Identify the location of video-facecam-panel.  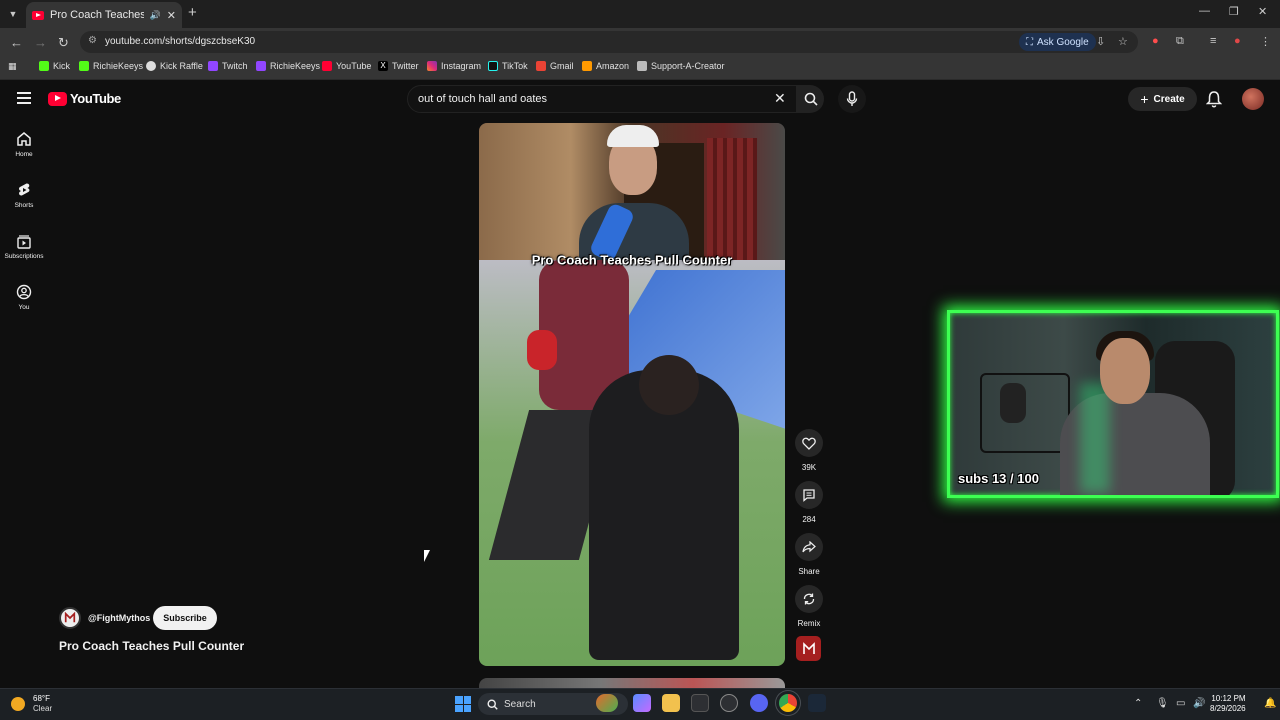
(632, 193).